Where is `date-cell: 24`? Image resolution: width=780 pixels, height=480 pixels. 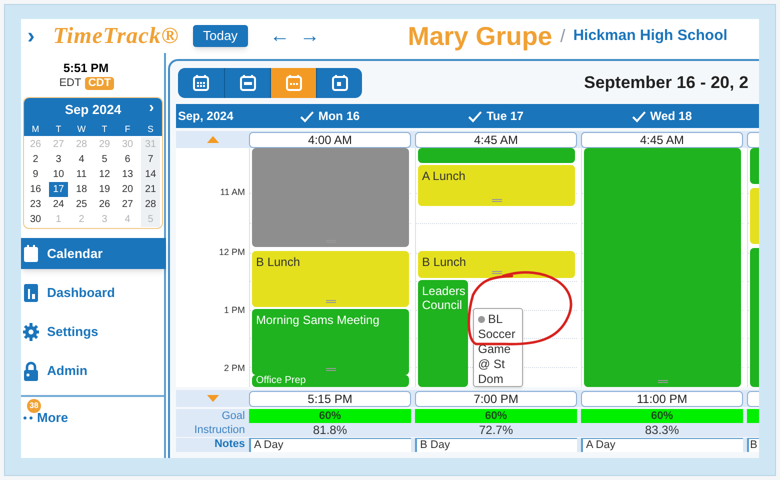 date-cell: 24 is located at coordinates (58, 204).